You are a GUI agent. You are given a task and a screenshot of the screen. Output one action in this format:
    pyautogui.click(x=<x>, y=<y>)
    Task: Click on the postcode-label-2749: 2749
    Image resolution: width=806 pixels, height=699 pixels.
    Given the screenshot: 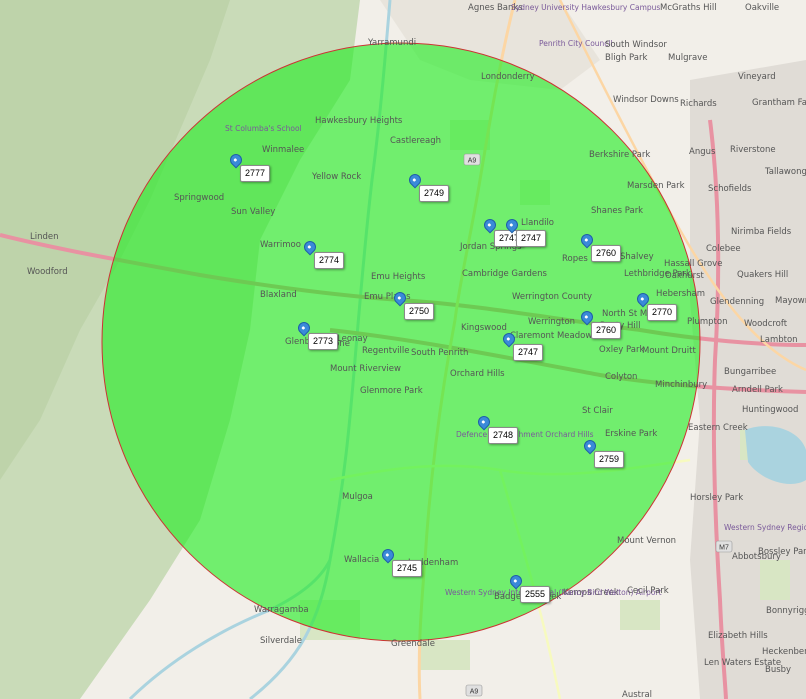 What is the action you would take?
    pyautogui.click(x=434, y=193)
    